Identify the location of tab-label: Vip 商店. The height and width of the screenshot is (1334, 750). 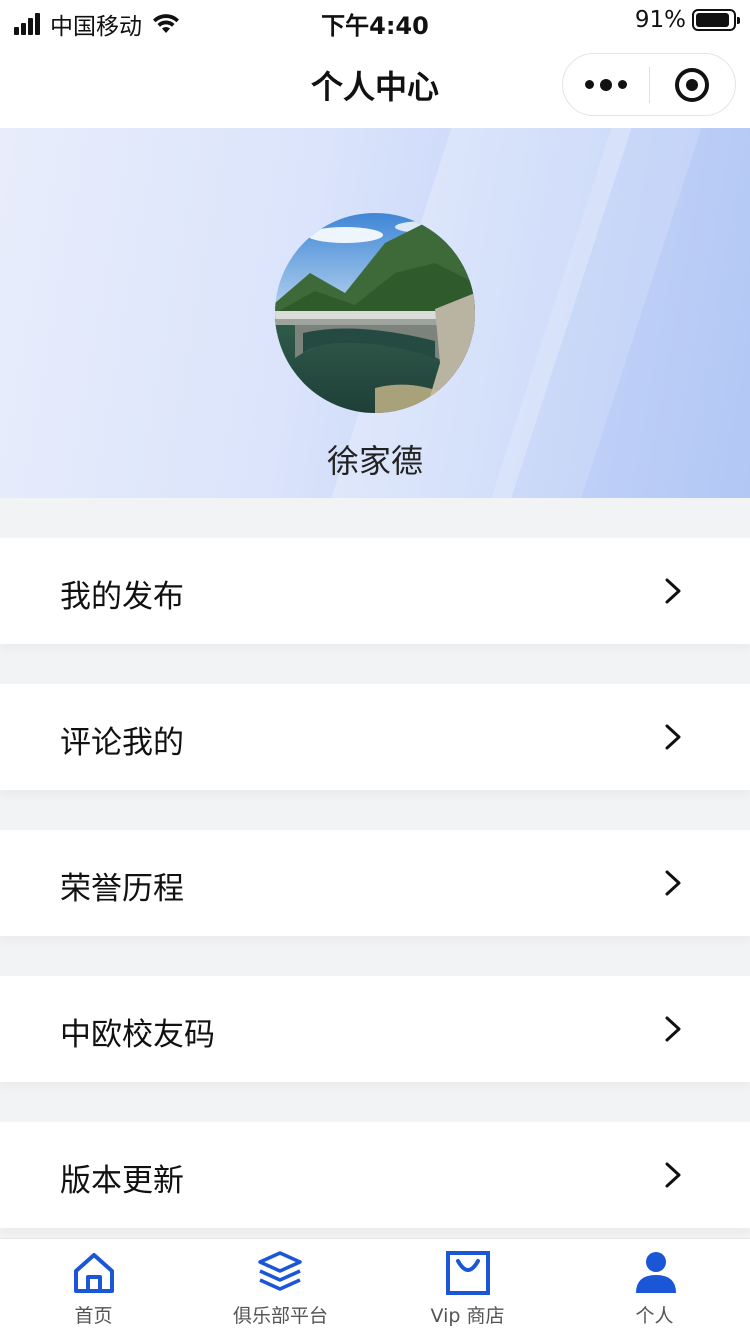
(467, 1316).